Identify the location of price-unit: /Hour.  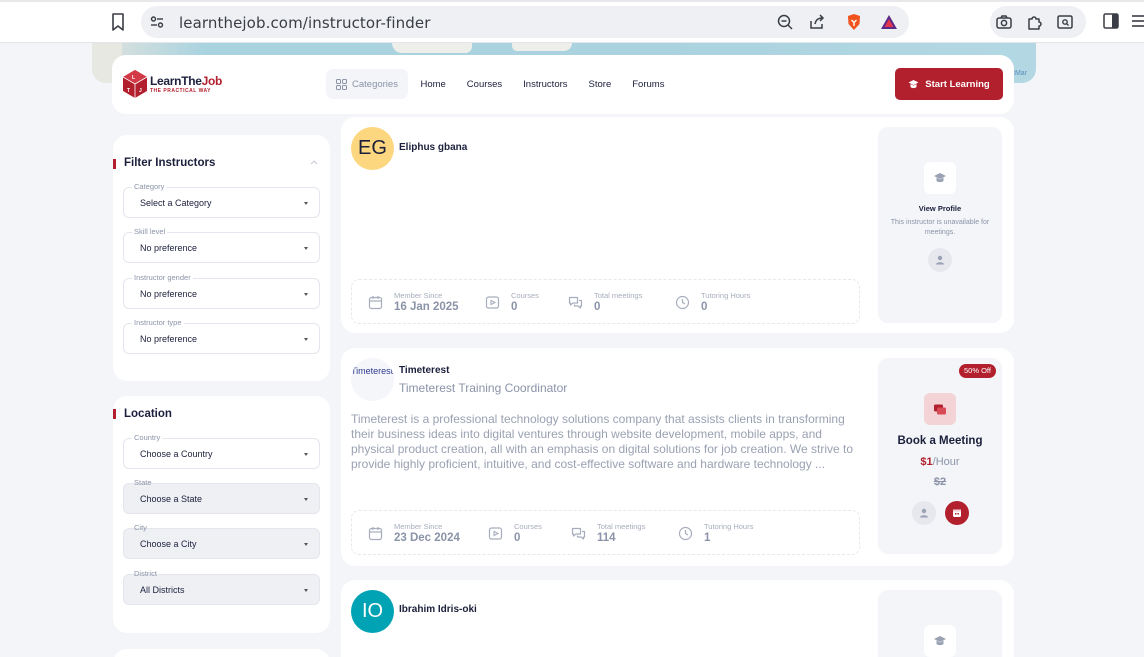
(946, 462).